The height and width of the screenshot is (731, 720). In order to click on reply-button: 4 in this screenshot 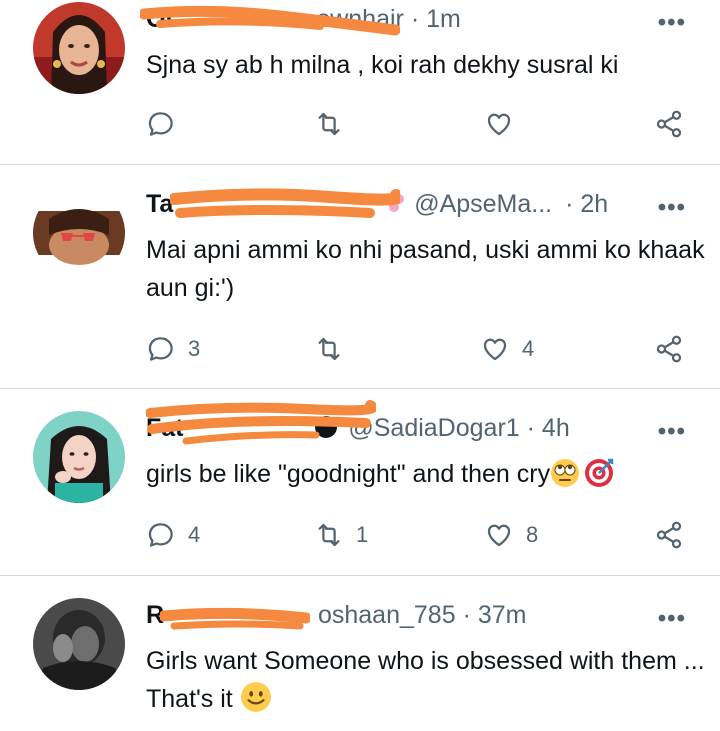, I will do `click(173, 535)`.